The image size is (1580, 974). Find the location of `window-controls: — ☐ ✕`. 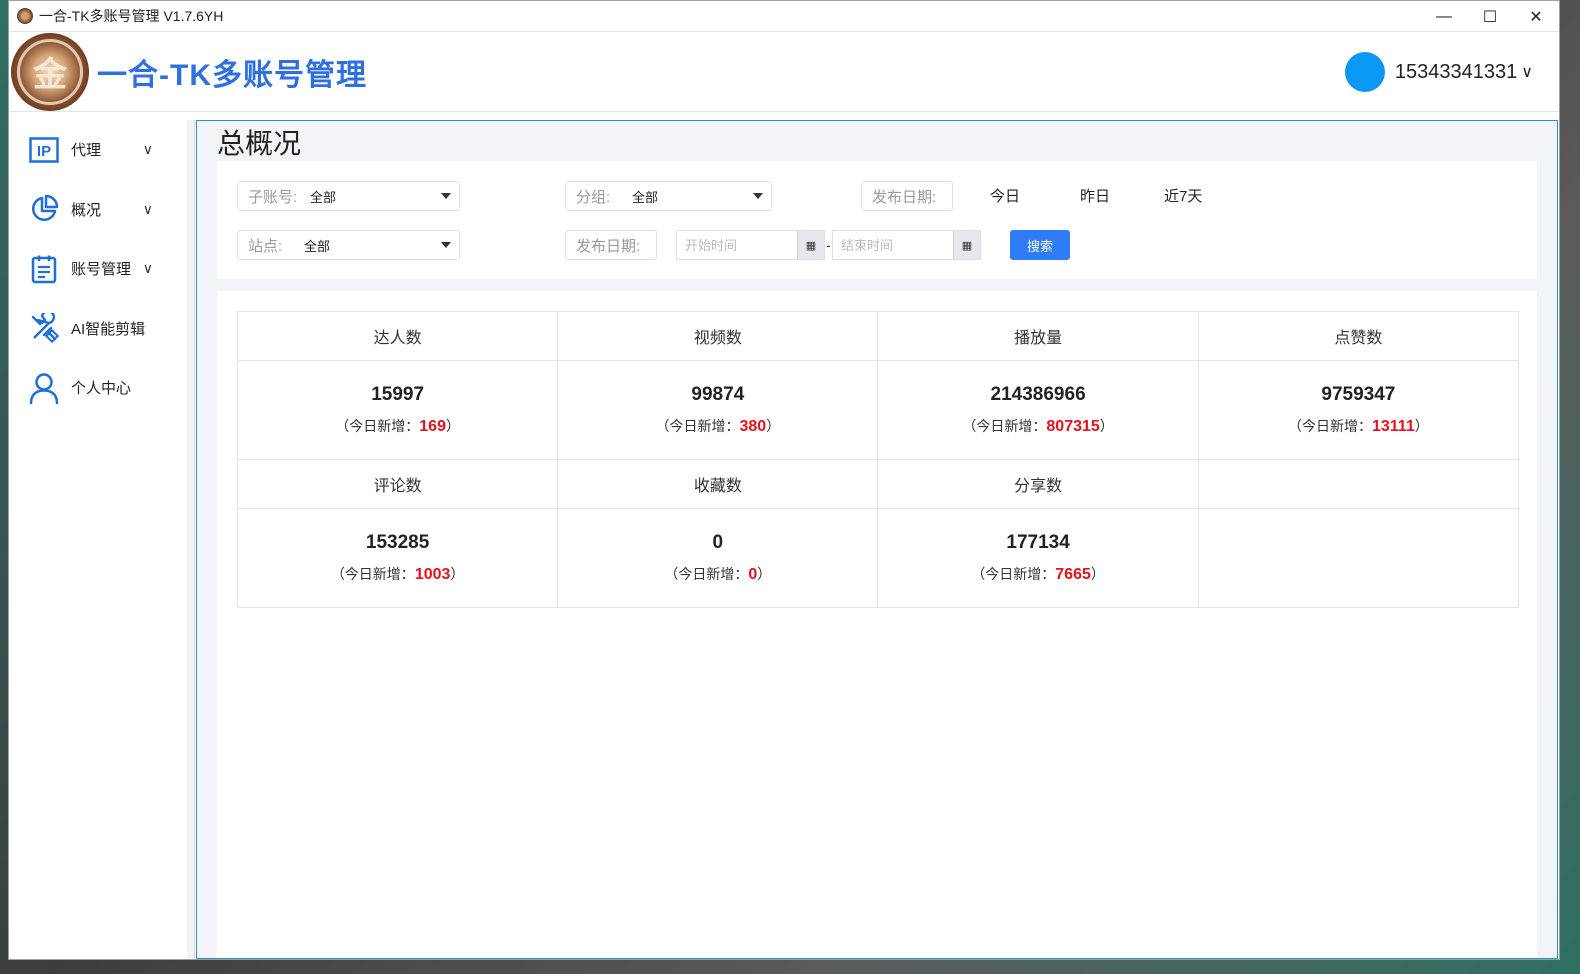

window-controls: — ☐ ✕ is located at coordinates (1490, 16).